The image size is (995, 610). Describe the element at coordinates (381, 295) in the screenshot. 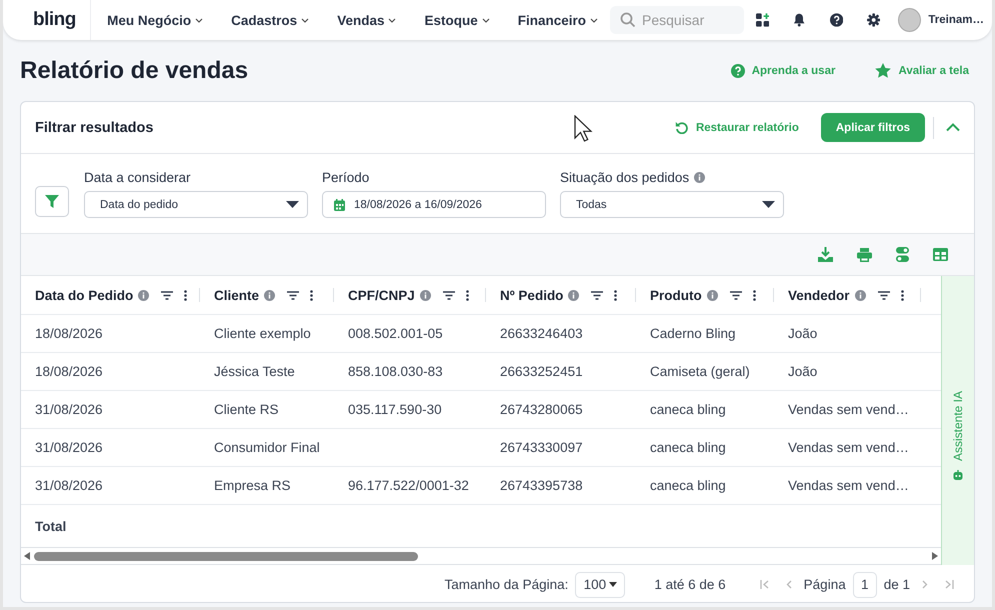

I see `column-header: CPF/CNPJ` at that location.